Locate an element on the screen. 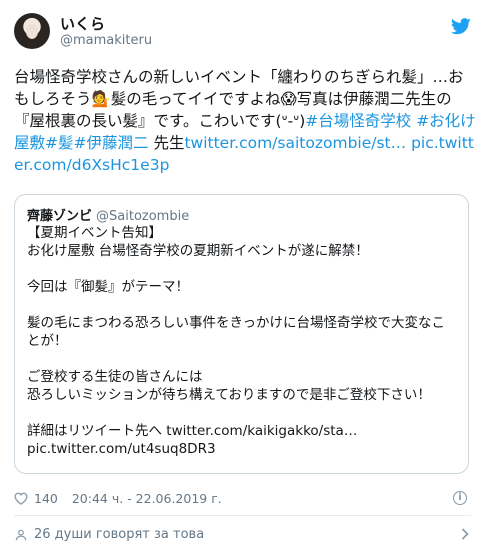 This screenshot has height=551, width=485. like-count: 140 is located at coordinates (46, 498).